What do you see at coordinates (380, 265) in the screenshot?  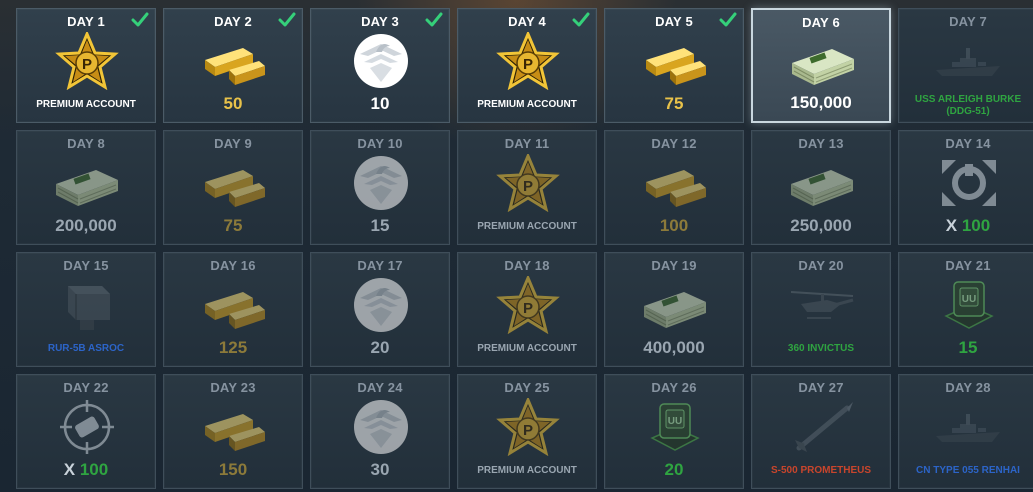 I see `day-label: DAY 17` at bounding box center [380, 265].